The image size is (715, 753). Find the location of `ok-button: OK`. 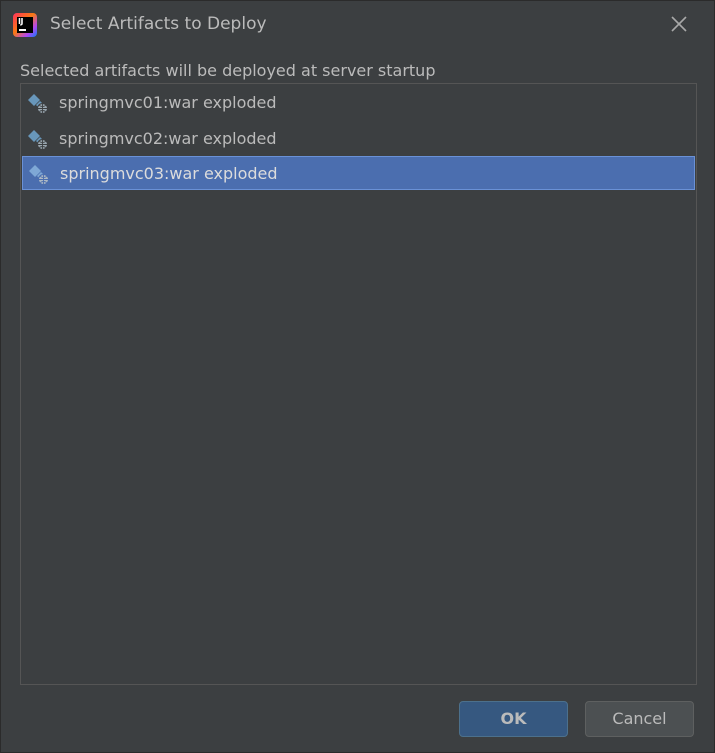

ok-button: OK is located at coordinates (513, 719).